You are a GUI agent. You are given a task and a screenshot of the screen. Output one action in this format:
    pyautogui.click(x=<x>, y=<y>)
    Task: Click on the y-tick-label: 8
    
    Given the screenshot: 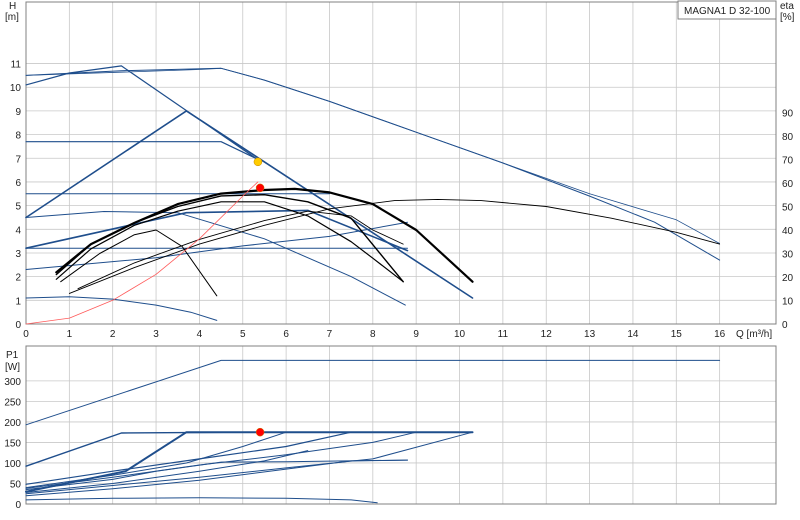 What is the action you would take?
    pyautogui.click(x=18, y=136)
    